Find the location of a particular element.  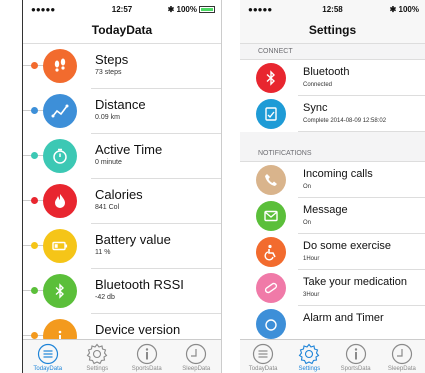

item-subtitle: Connected is located at coordinates (318, 85).